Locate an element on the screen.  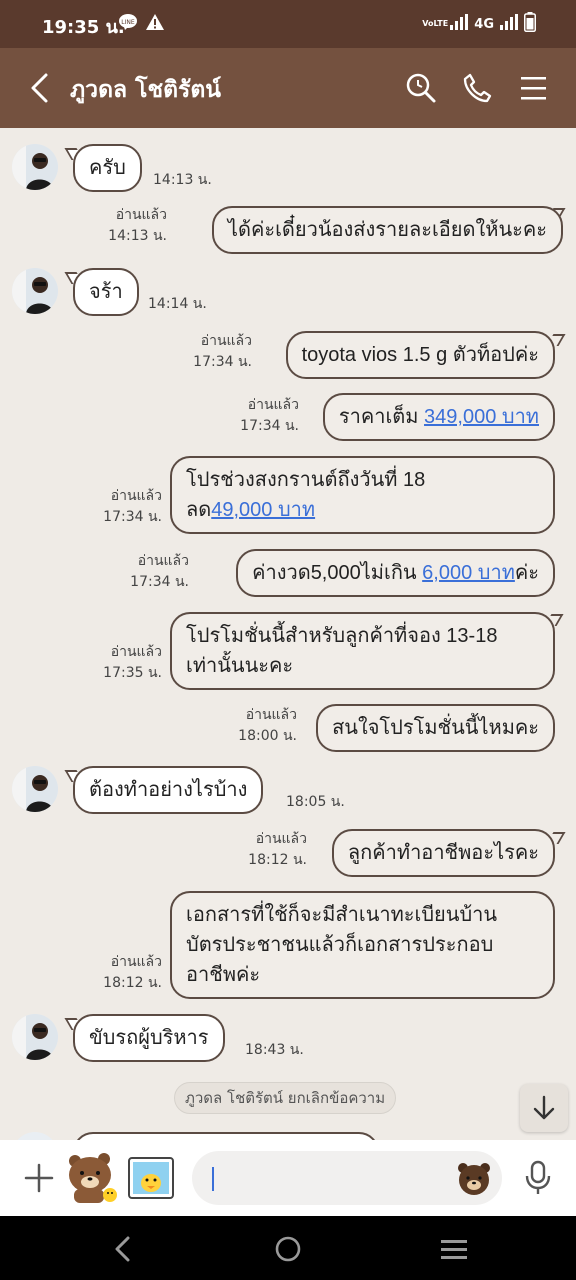
message-text: ค่ะ is located at coordinates (526, 573).